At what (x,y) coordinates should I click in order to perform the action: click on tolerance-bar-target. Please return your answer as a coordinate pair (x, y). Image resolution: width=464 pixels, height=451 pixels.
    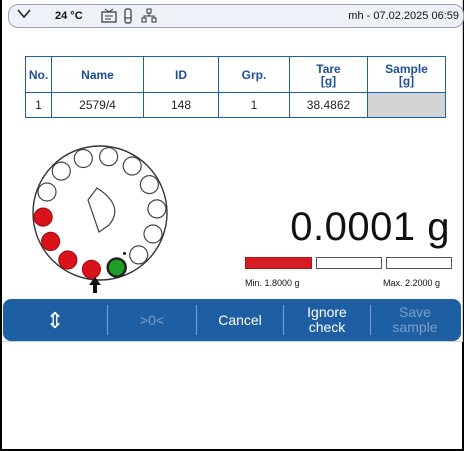
    Looking at the image, I should click on (349, 263).